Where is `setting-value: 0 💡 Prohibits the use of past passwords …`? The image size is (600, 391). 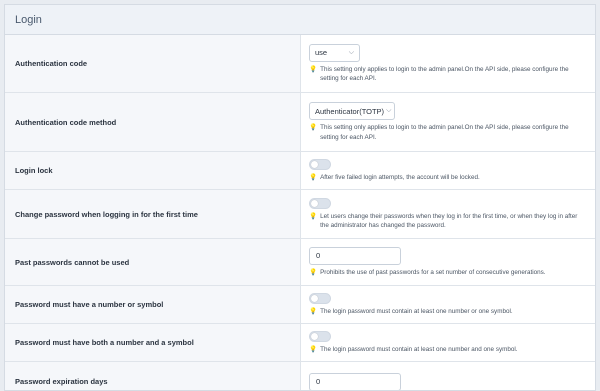
setting-value: 0 💡 Prohibits the use of past passwords … is located at coordinates (448, 262).